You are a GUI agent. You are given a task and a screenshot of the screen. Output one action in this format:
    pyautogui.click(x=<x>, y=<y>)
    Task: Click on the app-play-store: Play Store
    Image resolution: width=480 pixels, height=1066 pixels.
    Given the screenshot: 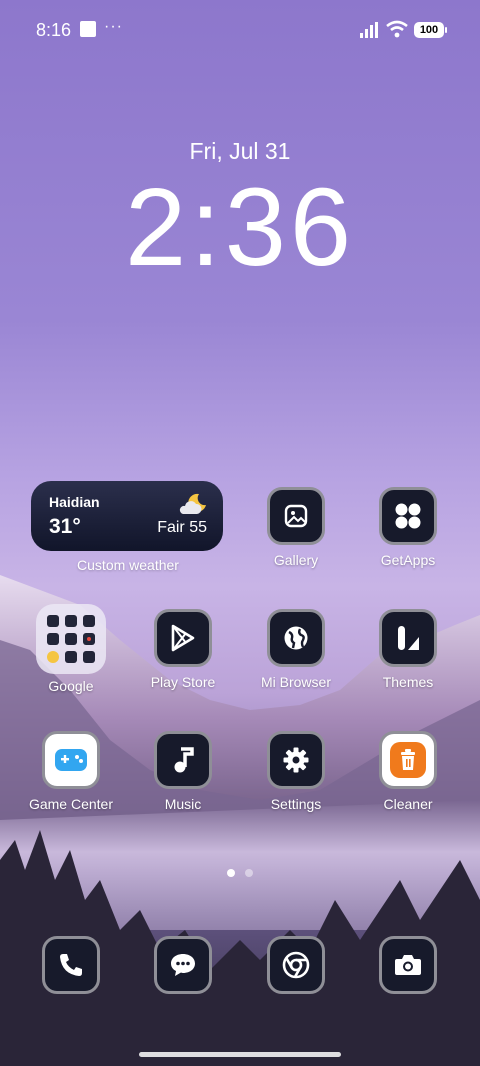 What is the action you would take?
    pyautogui.click(x=183, y=649)
    